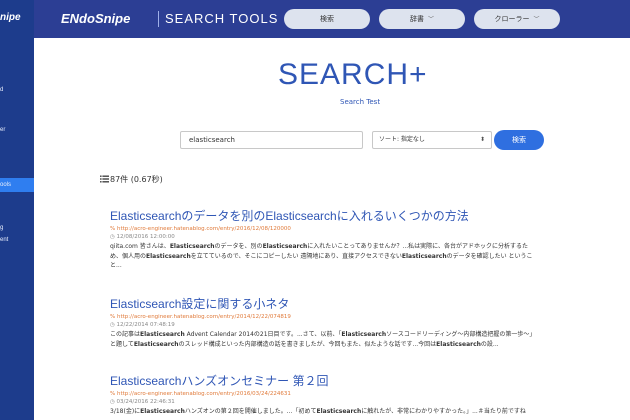 The height and width of the screenshot is (420, 630). I want to click on list-icon, so click(104, 179).